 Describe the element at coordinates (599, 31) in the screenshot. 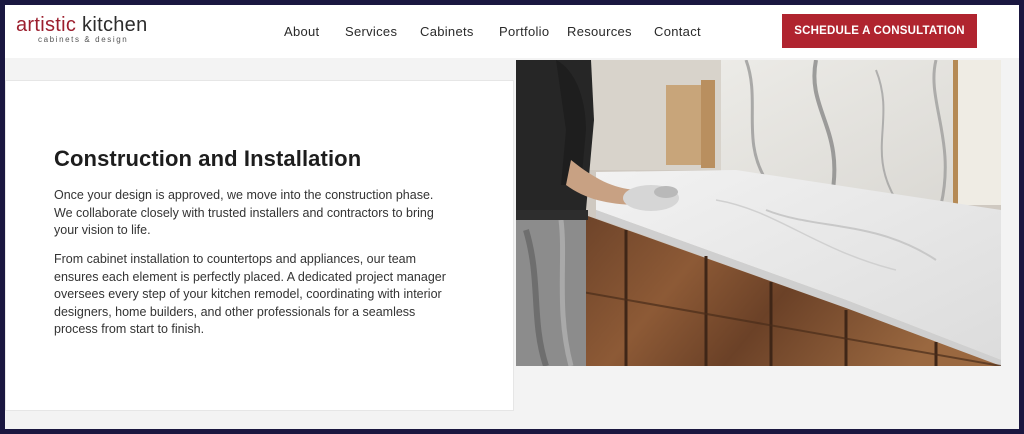

I see `nav-resources: Resources` at that location.